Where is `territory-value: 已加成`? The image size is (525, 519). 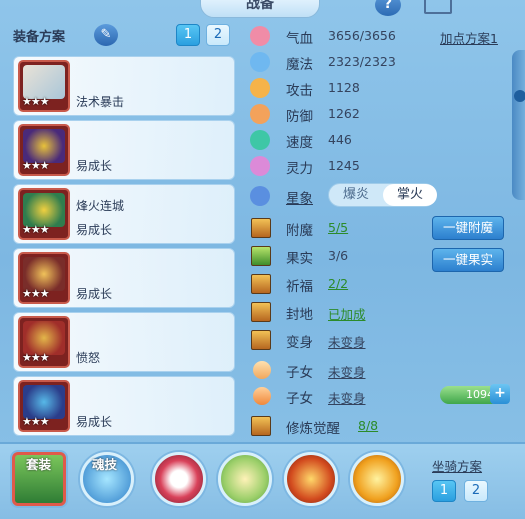 territory-value: 已加成 is located at coordinates (347, 313).